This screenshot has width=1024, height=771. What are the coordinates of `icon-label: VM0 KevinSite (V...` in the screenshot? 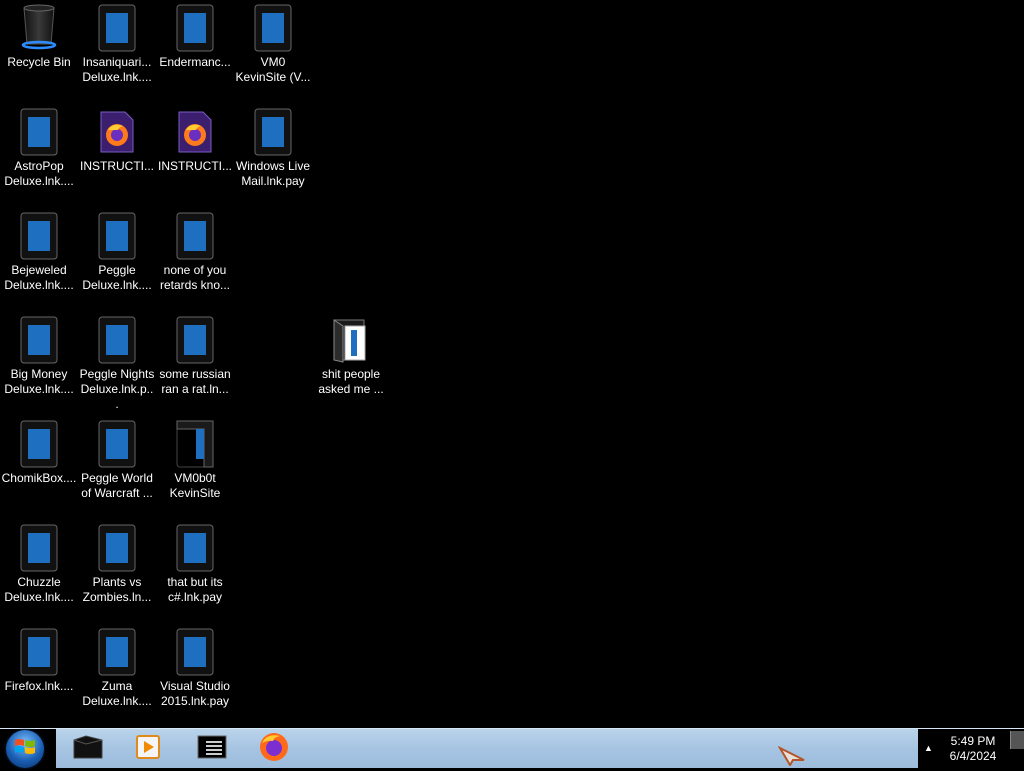 It's located at (273, 69).